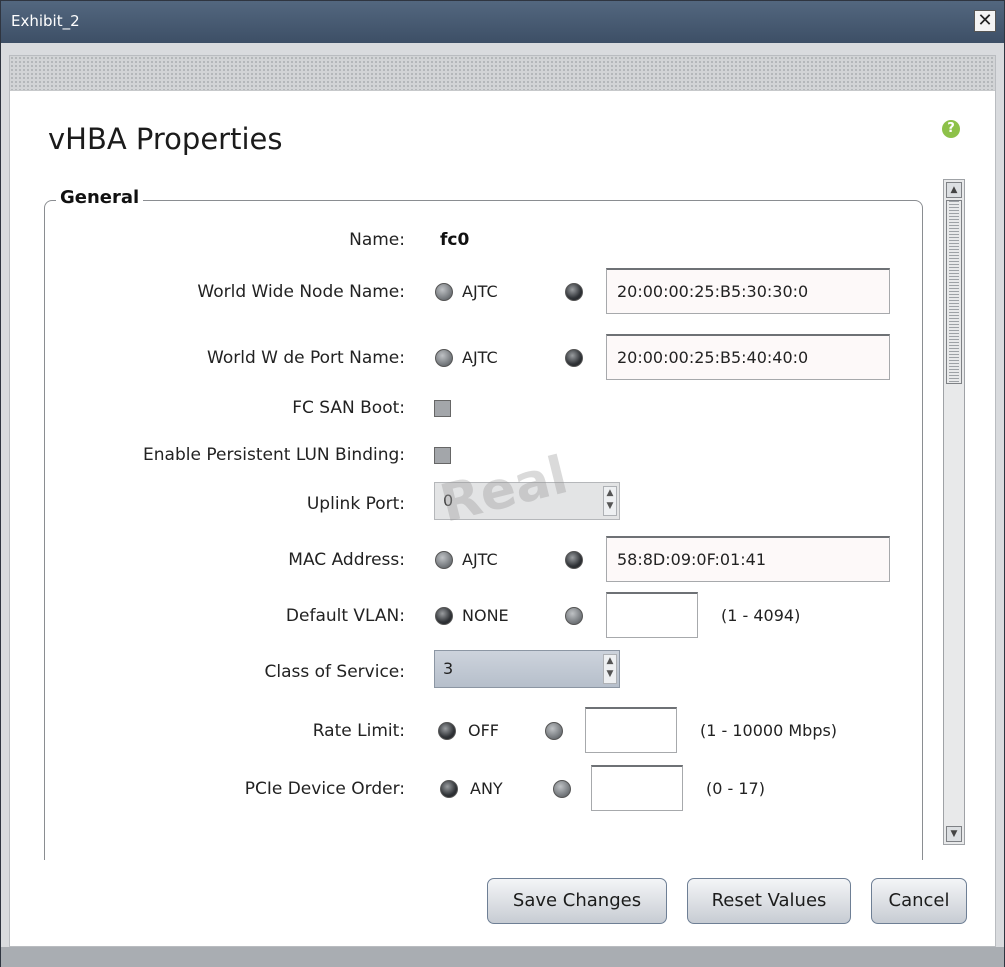 The width and height of the screenshot is (1005, 967). Describe the element at coordinates (769, 730) in the screenshot. I see `rate-limit-range-hint: (1 - 10000 Mbps)` at that location.